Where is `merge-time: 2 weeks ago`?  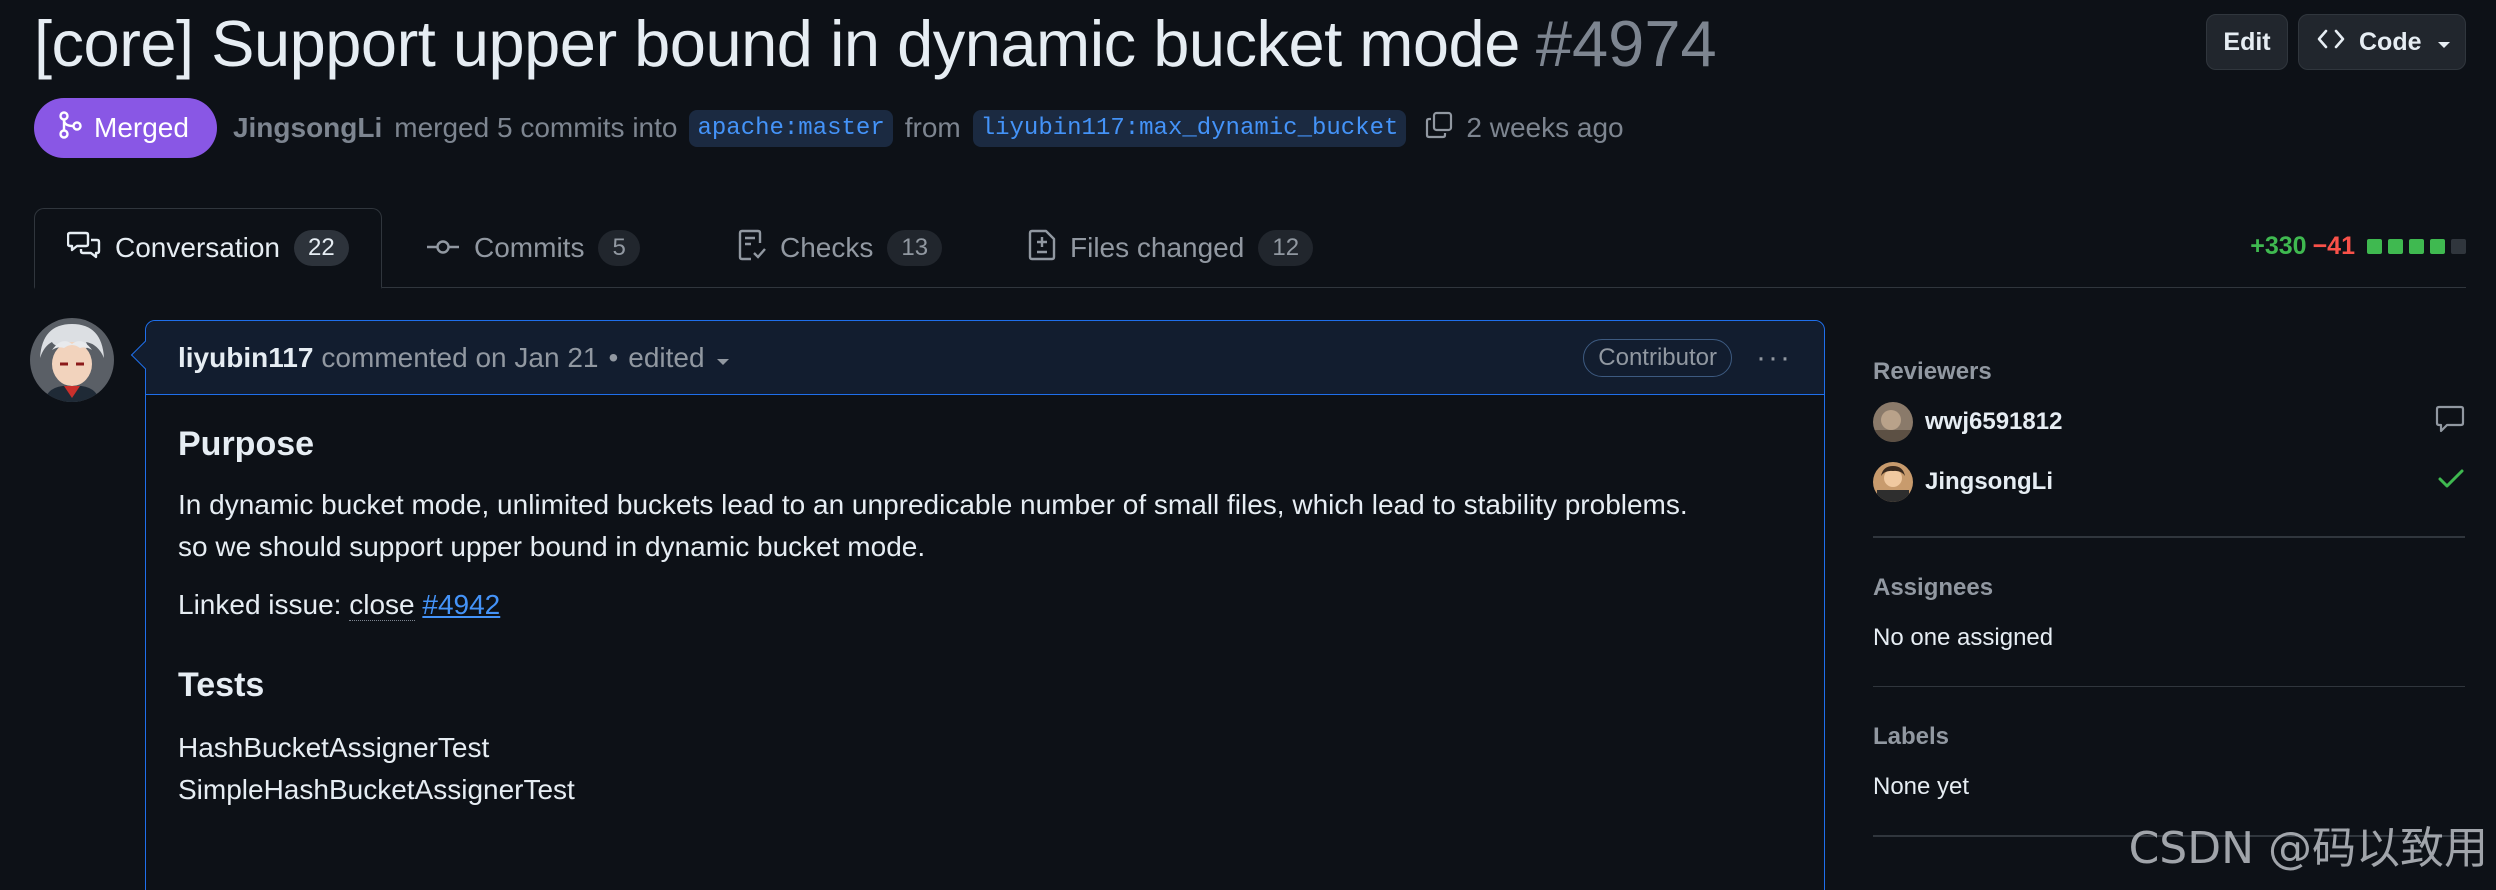 merge-time: 2 weeks ago is located at coordinates (1545, 127).